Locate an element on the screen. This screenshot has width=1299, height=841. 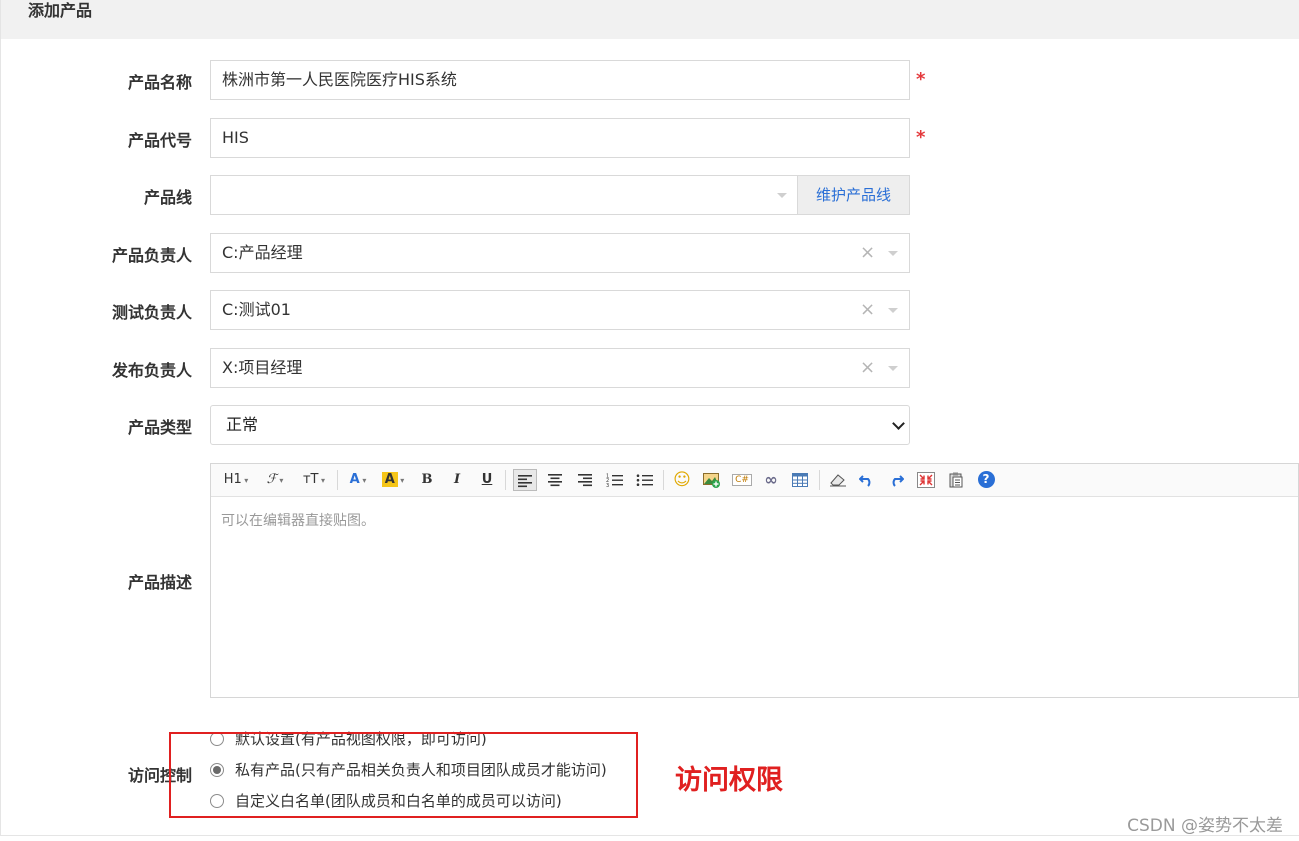
redo-icon is located at coordinates (898, 481).